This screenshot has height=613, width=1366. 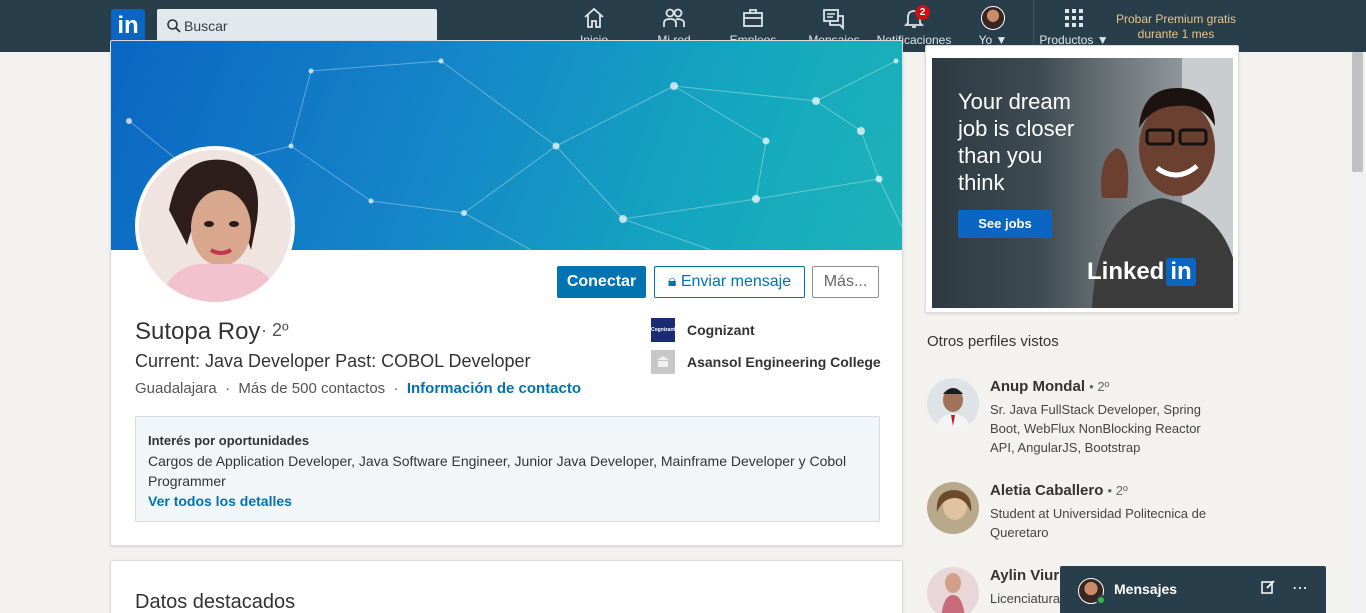 I want to click on briefcase-icon, so click(x=753, y=18).